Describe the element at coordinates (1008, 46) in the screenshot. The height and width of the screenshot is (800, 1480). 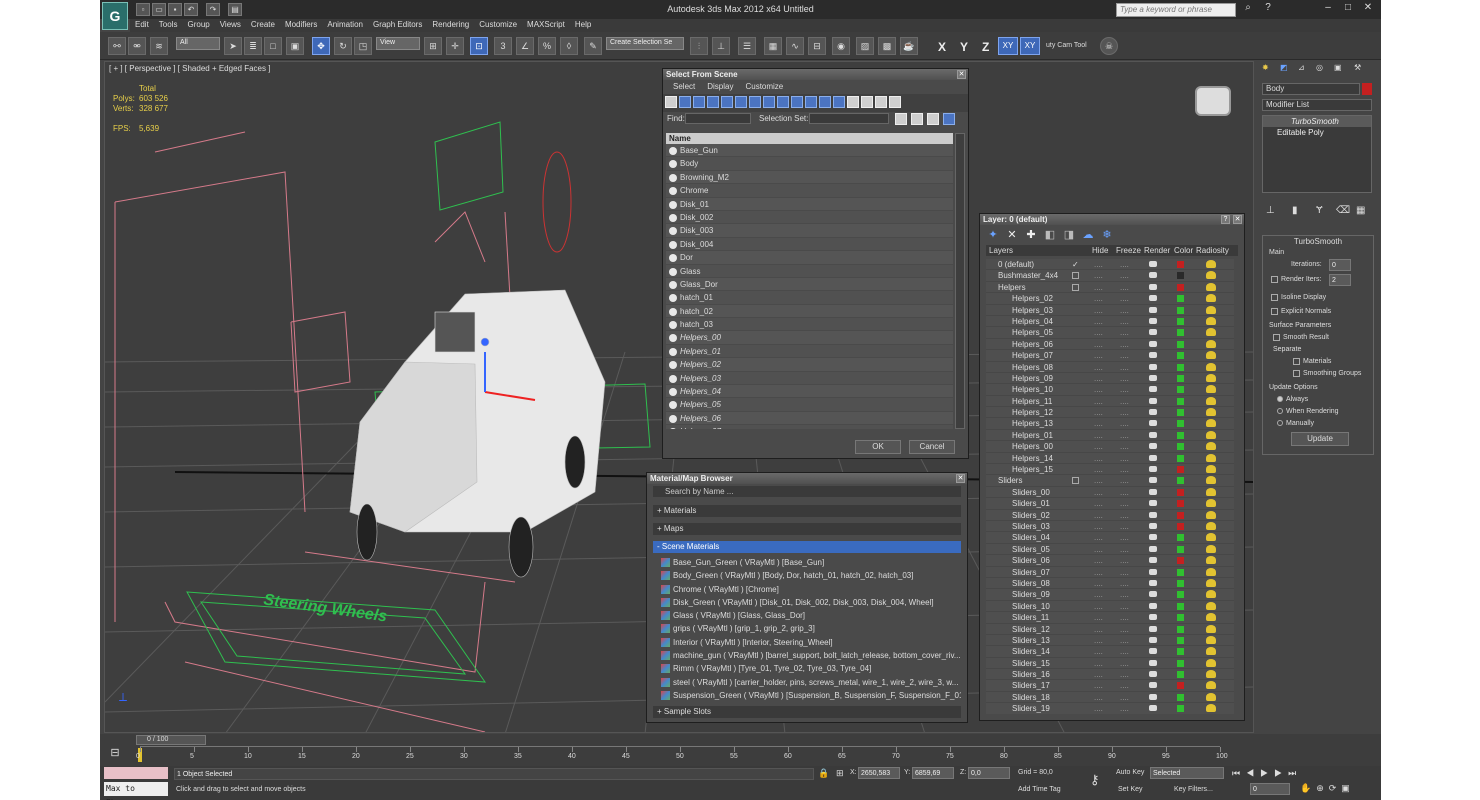
I see `axis-xy-button: XY` at that location.